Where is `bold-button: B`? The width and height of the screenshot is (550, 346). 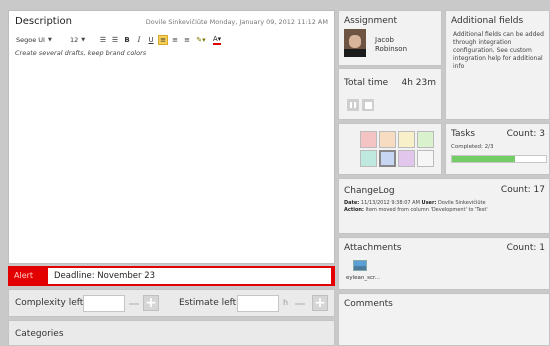 bold-button: B is located at coordinates (127, 40).